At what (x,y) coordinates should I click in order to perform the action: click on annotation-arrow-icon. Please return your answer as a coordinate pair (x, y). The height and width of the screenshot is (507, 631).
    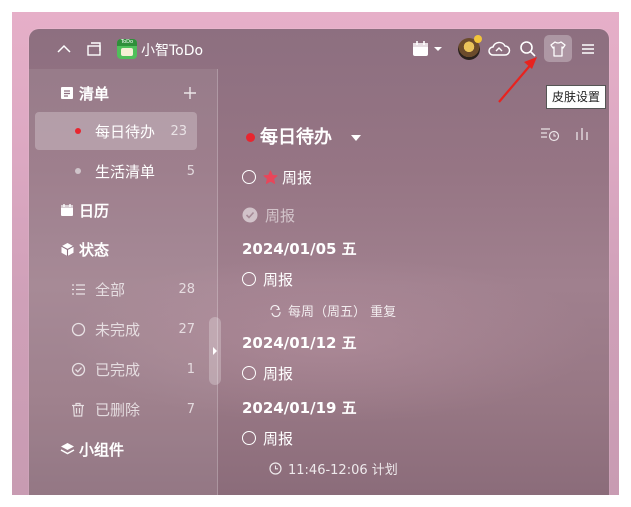
    Looking at the image, I should click on (517, 80).